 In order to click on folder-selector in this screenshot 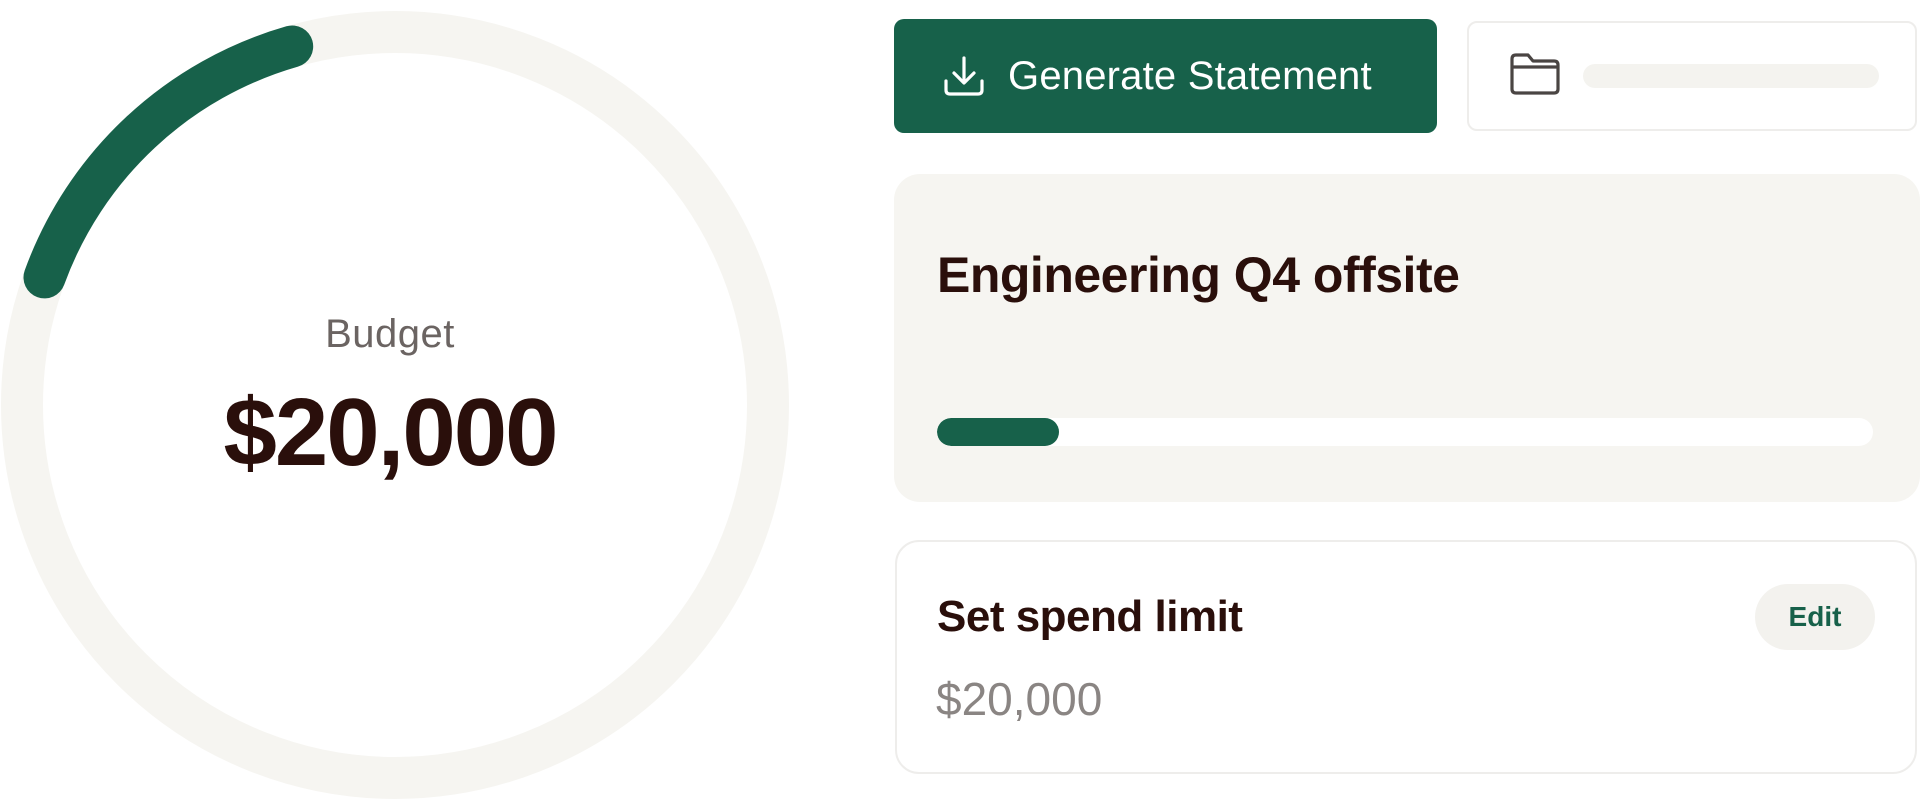, I will do `click(1692, 76)`.